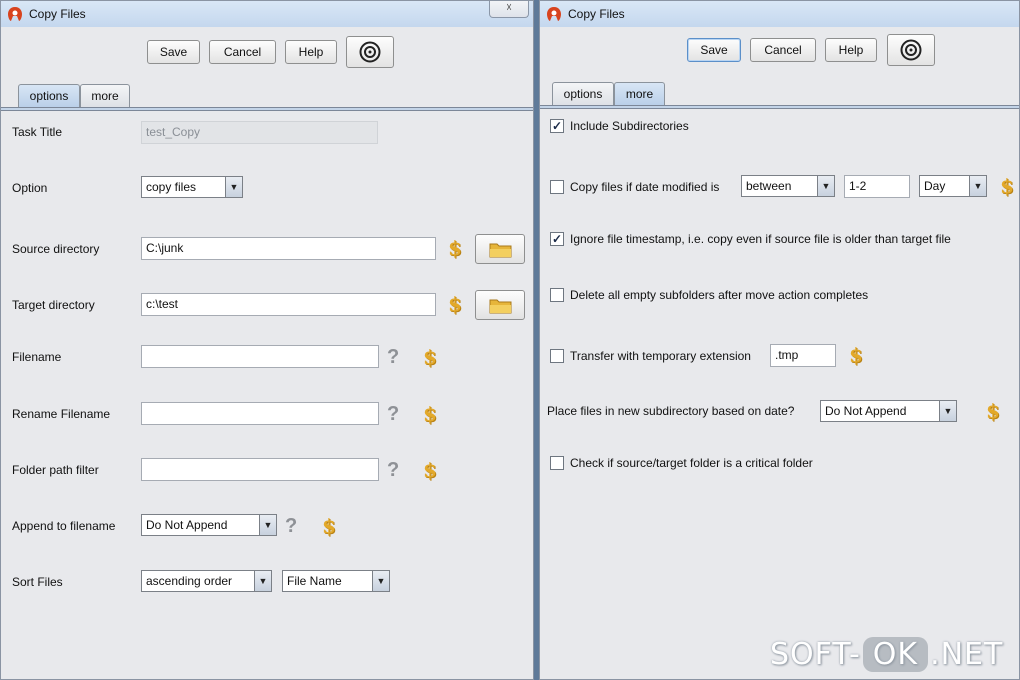 This screenshot has width=1020, height=680. Describe the element at coordinates (37, 132) in the screenshot. I see `task-title-label: Task Title` at that location.